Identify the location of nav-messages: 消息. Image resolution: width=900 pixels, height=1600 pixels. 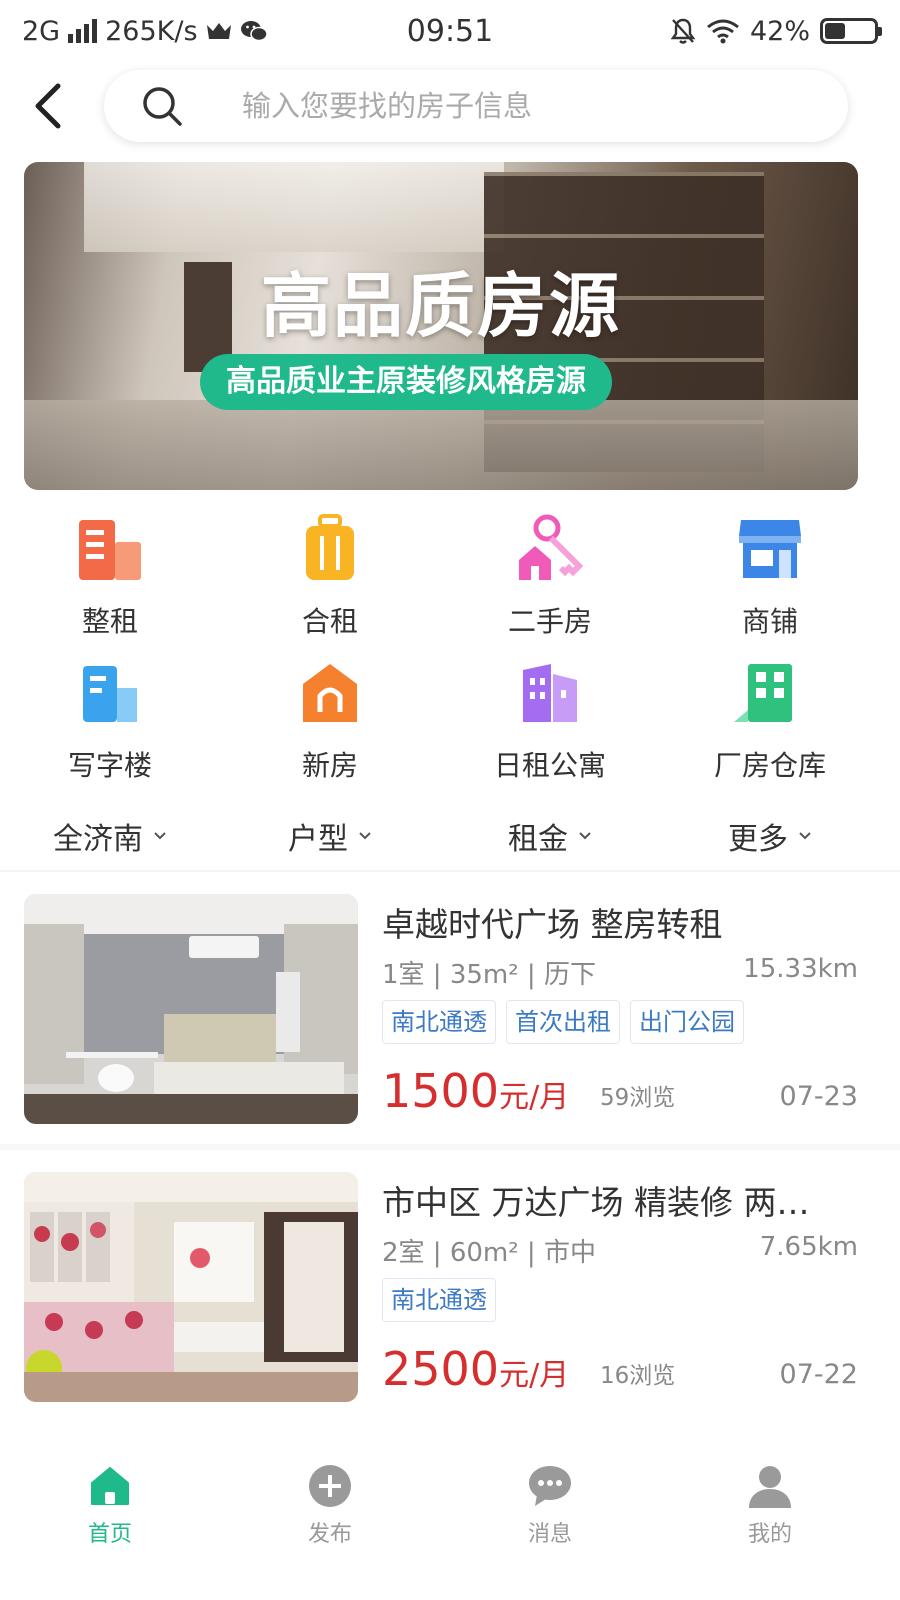
(550, 1503).